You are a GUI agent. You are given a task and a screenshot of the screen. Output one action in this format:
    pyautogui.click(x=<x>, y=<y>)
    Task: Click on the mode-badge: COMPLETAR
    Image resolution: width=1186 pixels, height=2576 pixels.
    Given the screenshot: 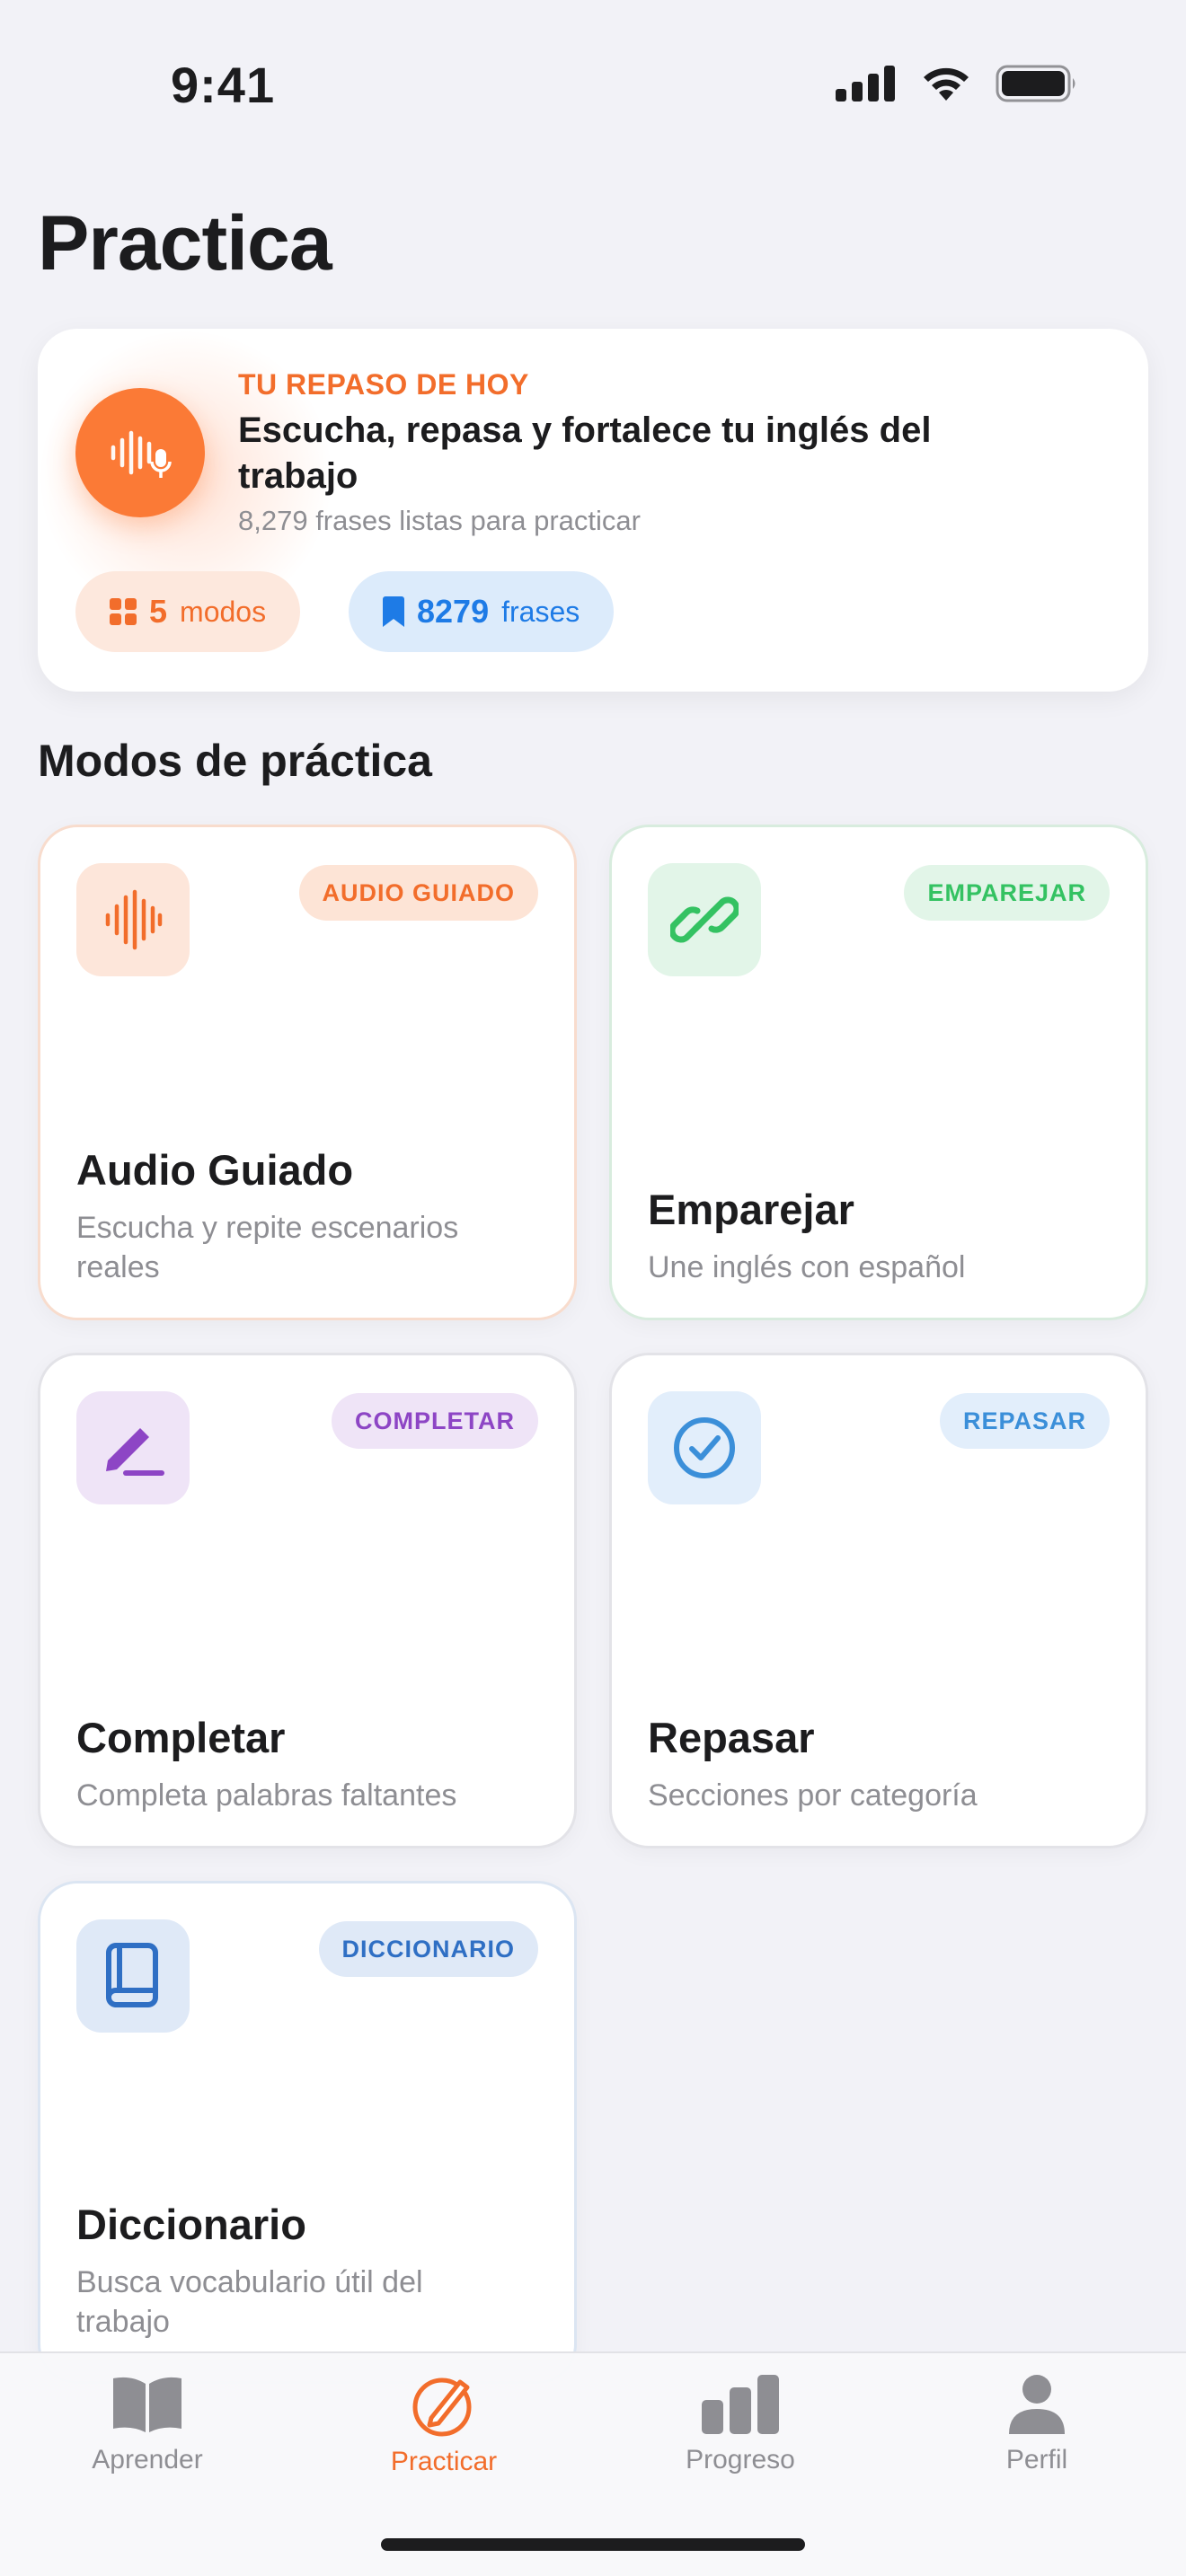 What is the action you would take?
    pyautogui.click(x=435, y=1421)
    